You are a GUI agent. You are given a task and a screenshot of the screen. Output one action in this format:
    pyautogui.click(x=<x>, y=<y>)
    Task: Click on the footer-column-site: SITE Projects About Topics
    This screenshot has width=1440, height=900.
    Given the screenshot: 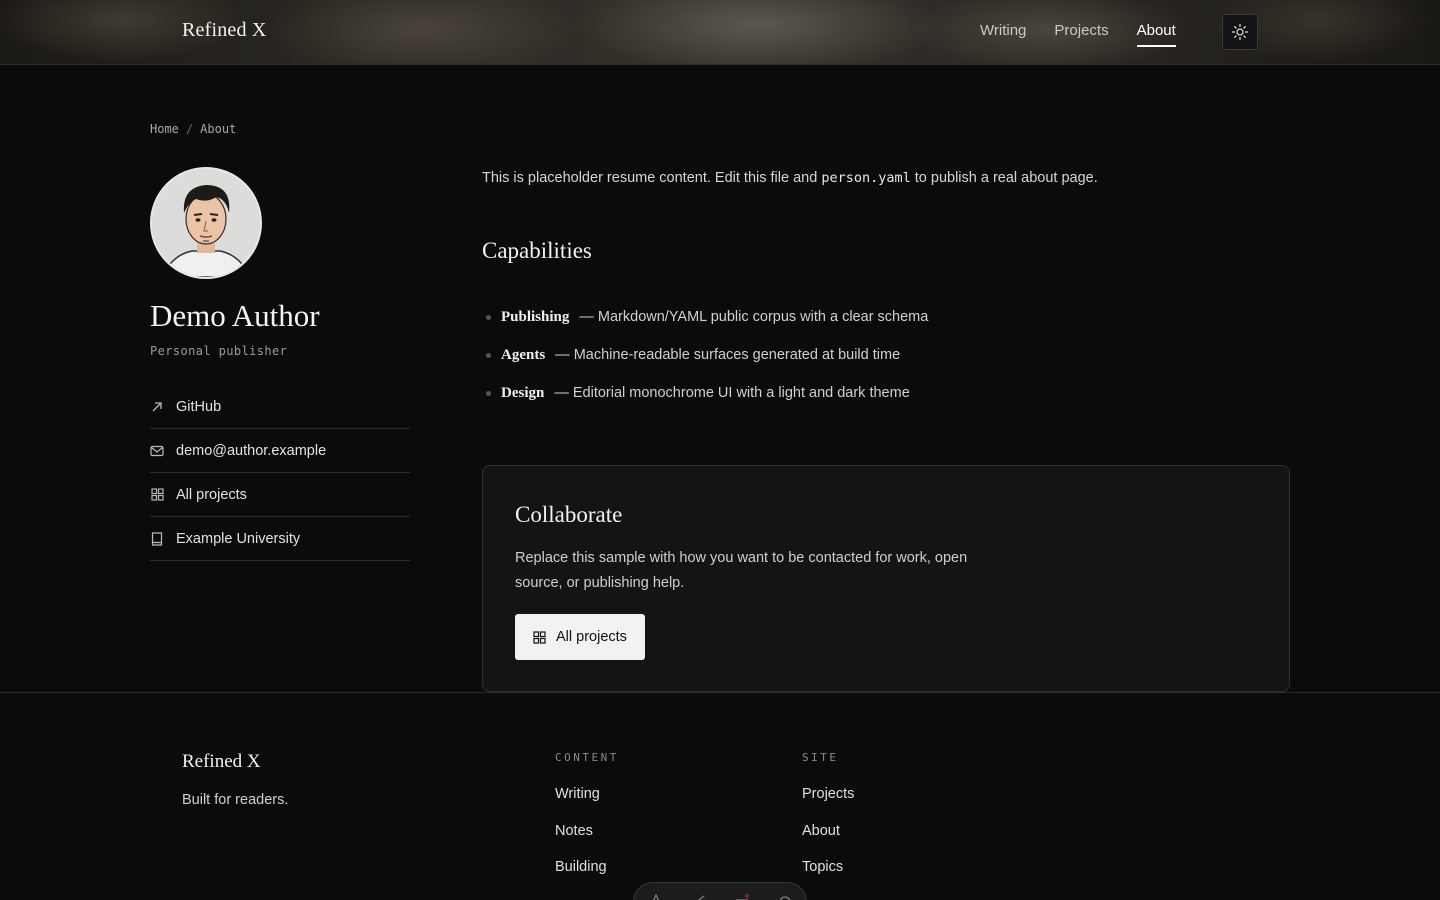 What is the action you would take?
    pyautogui.click(x=828, y=823)
    